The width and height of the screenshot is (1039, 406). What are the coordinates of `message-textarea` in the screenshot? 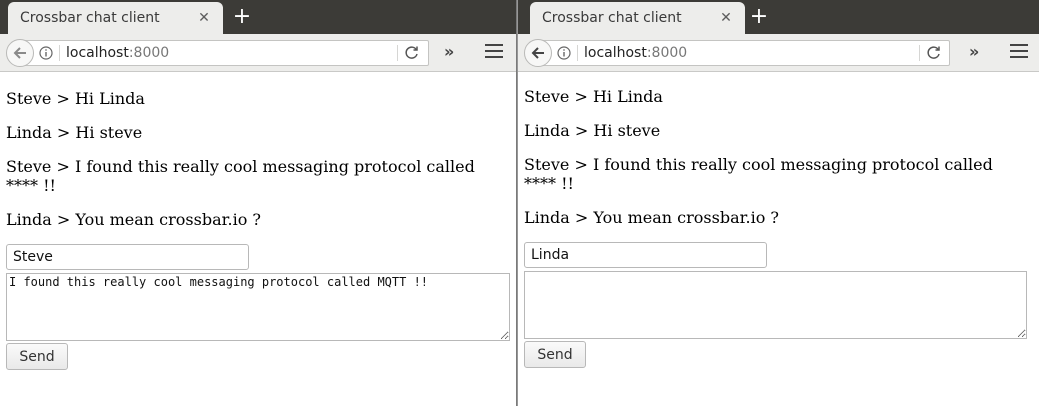 It's located at (775, 305).